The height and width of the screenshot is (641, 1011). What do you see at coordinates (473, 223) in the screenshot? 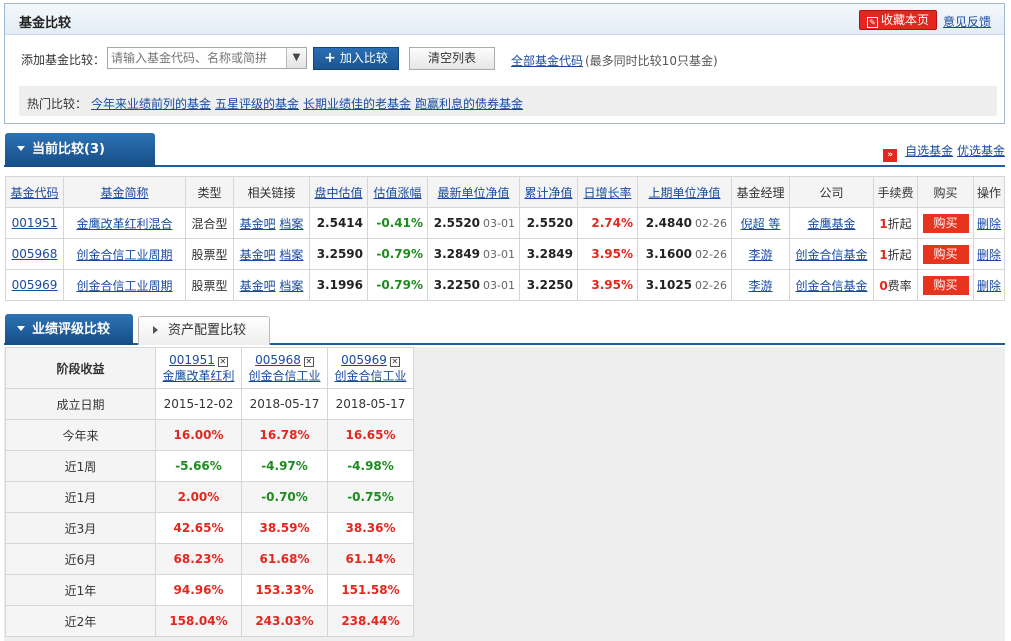
I see `latest-nav: 2.5520 03-01` at bounding box center [473, 223].